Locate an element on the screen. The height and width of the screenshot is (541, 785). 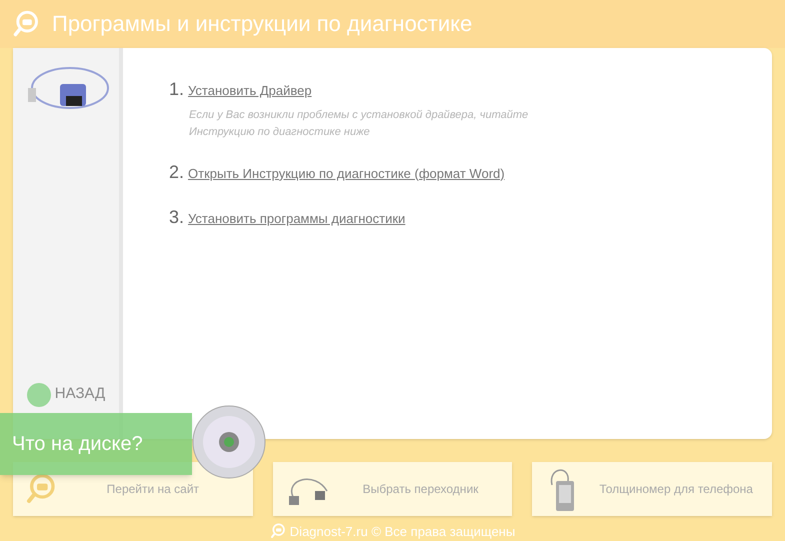
step-number: 3. is located at coordinates (176, 217).